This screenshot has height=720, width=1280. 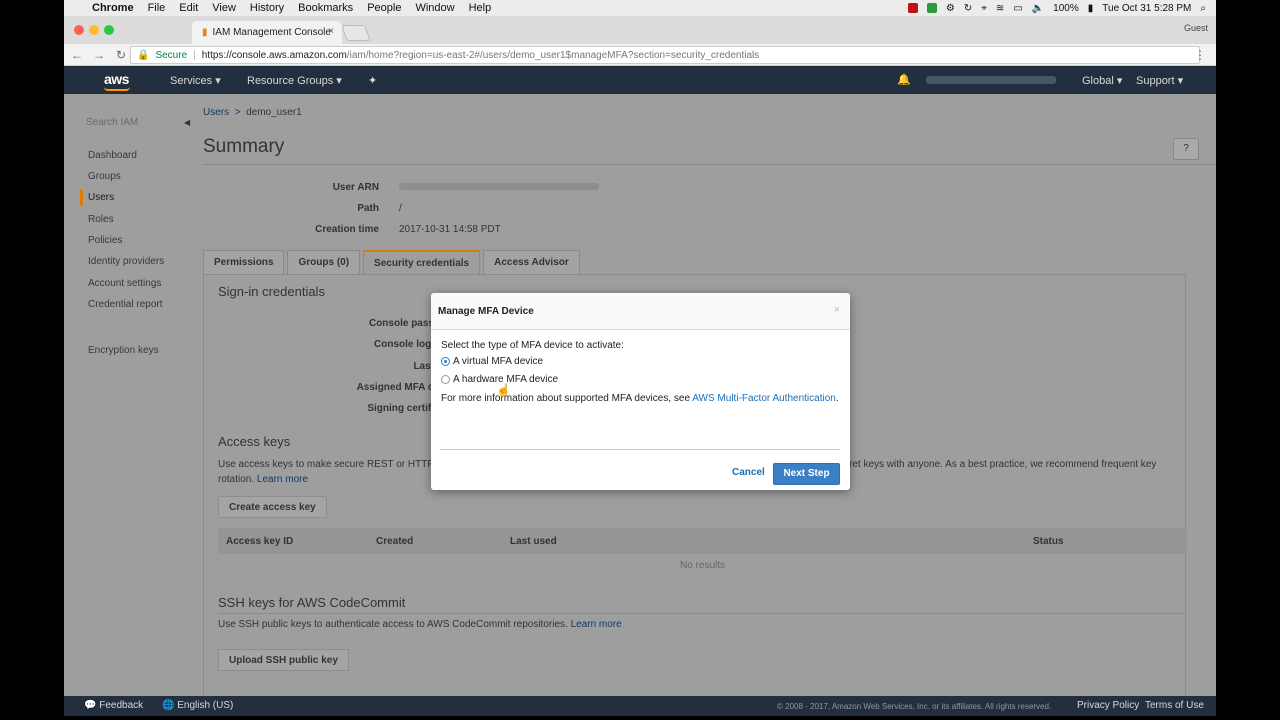 I want to click on browser-menu-icon: ⋮, so click(x=1200, y=55).